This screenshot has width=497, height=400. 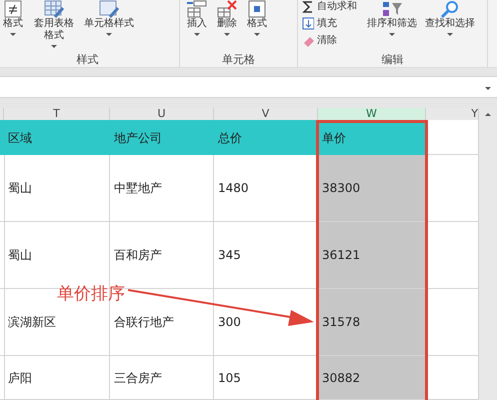 I want to click on table-cell: 38300, so click(x=372, y=188).